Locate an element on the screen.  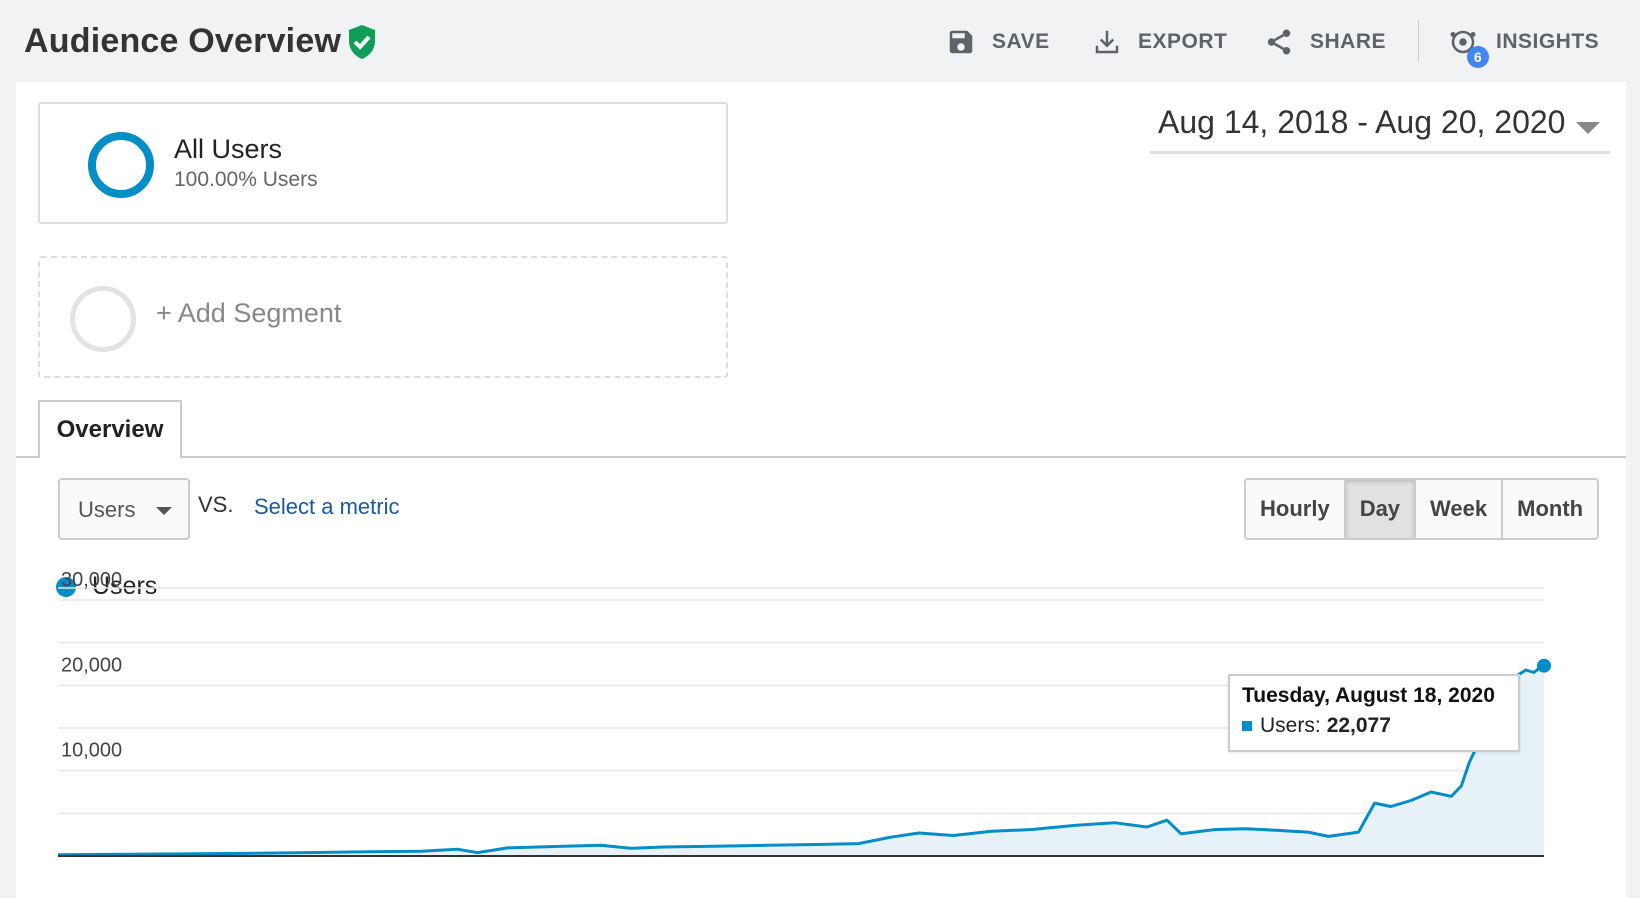
share-label: SHARE is located at coordinates (1348, 41).